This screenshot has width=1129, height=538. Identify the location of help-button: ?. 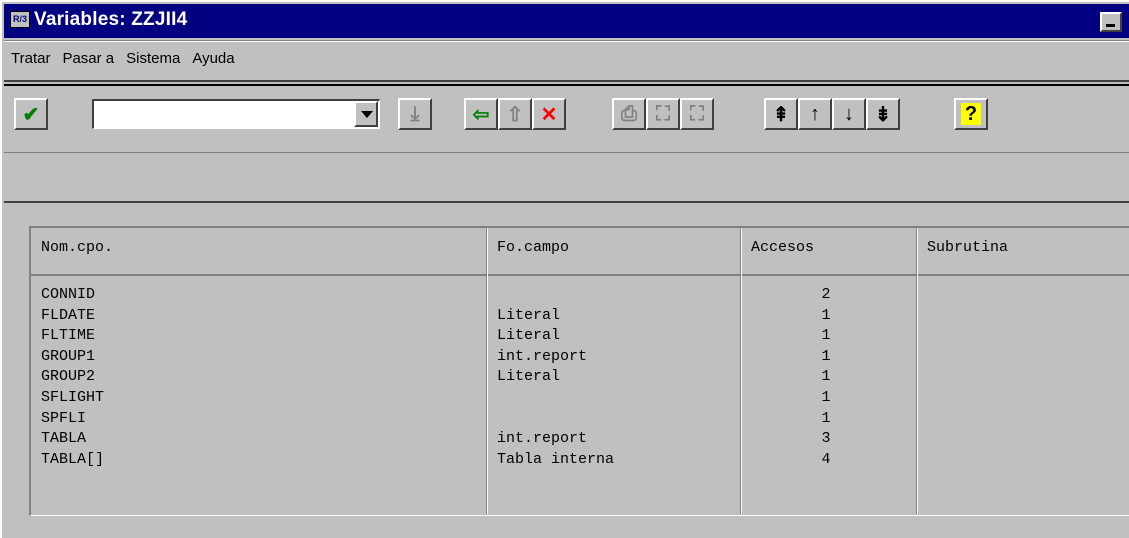
(971, 114).